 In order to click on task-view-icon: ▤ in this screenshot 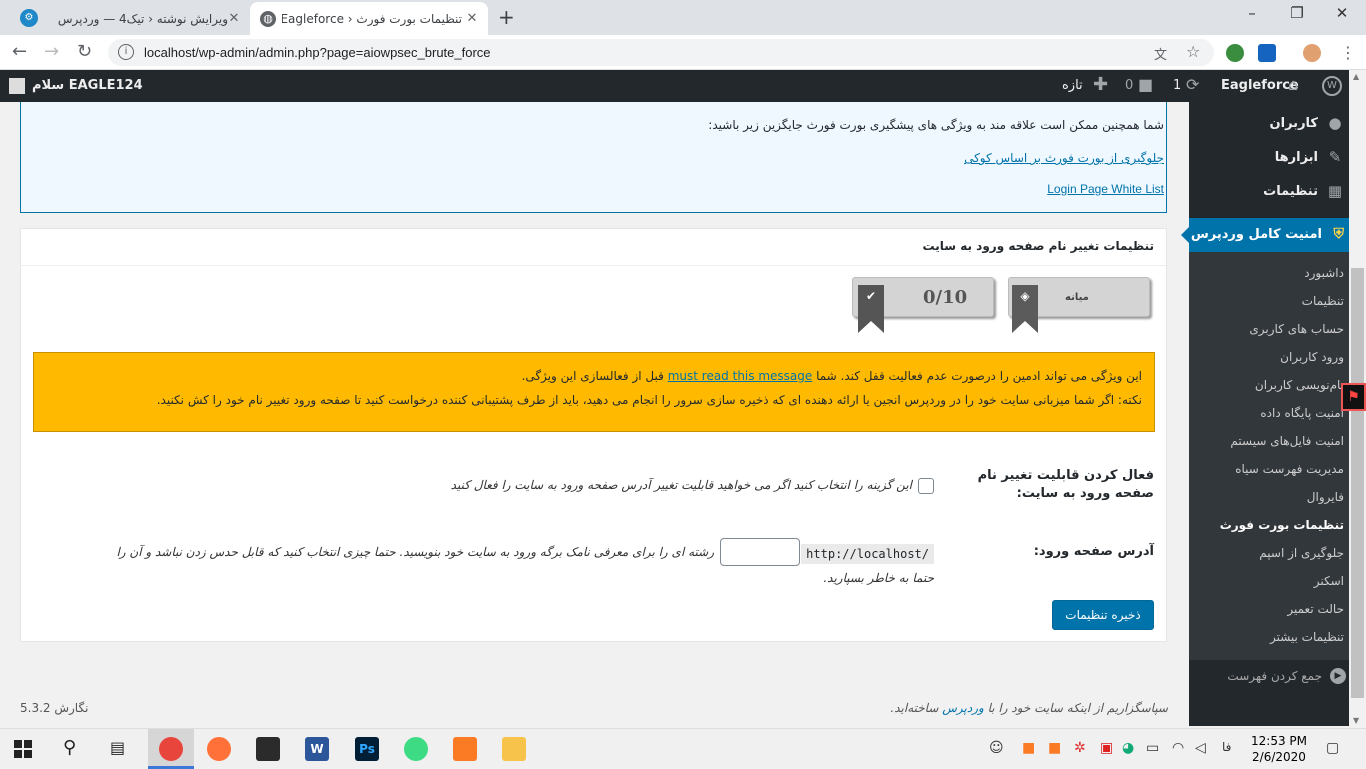, I will do `click(117, 747)`.